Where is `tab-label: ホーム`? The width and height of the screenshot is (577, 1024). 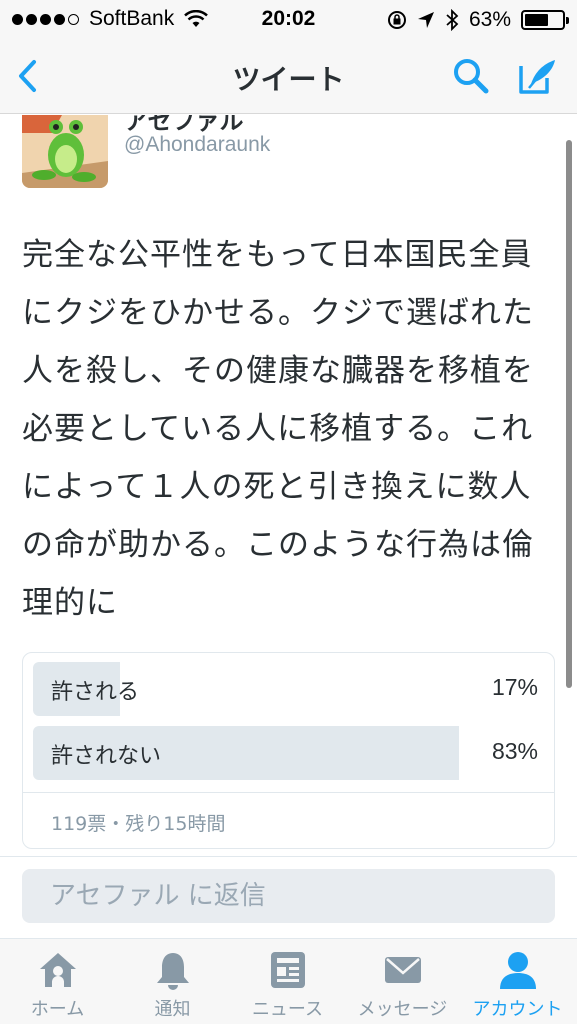
tab-label: ホーム is located at coordinates (57, 1009).